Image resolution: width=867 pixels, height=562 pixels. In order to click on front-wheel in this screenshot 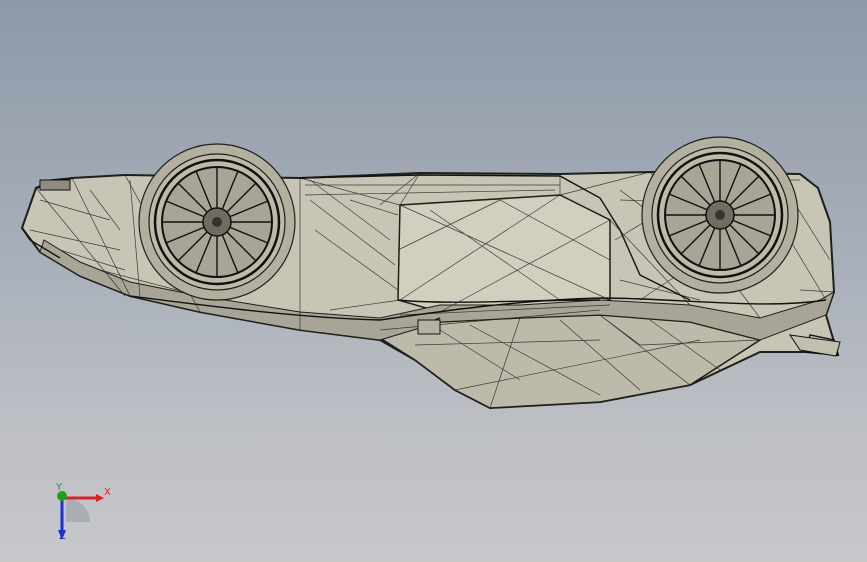, I will do `click(217, 222)`.